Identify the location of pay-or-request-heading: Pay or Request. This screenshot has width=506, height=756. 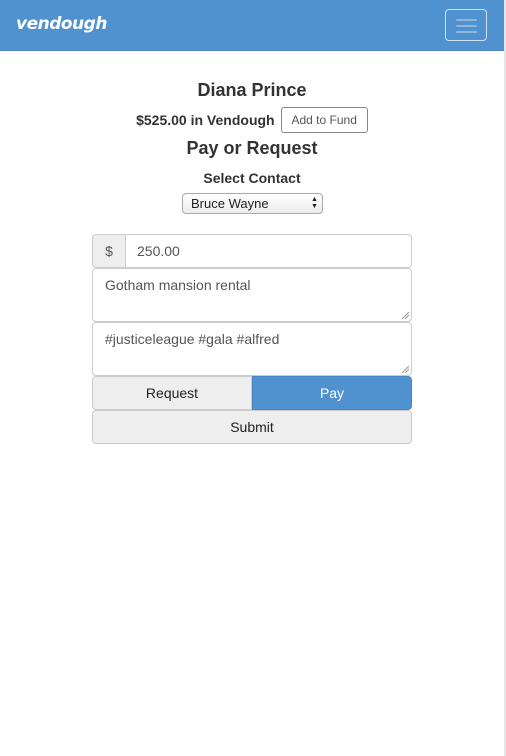
(252, 148).